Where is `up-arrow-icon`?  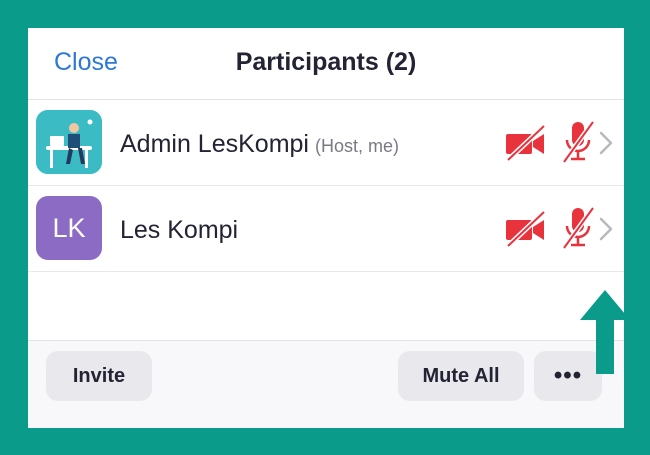 up-arrow-icon is located at coordinates (602, 332).